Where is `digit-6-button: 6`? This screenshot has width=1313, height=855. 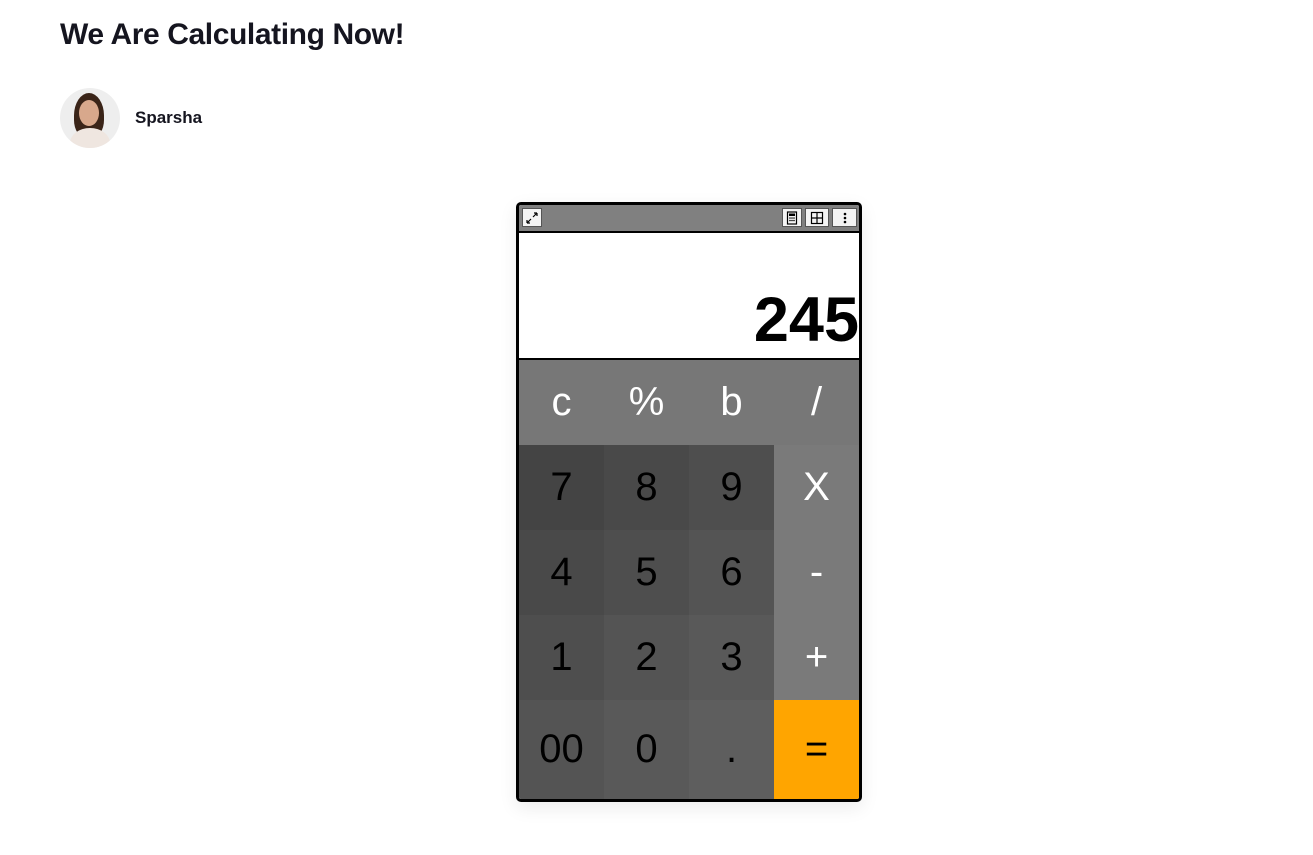
digit-6-button: 6 is located at coordinates (731, 572).